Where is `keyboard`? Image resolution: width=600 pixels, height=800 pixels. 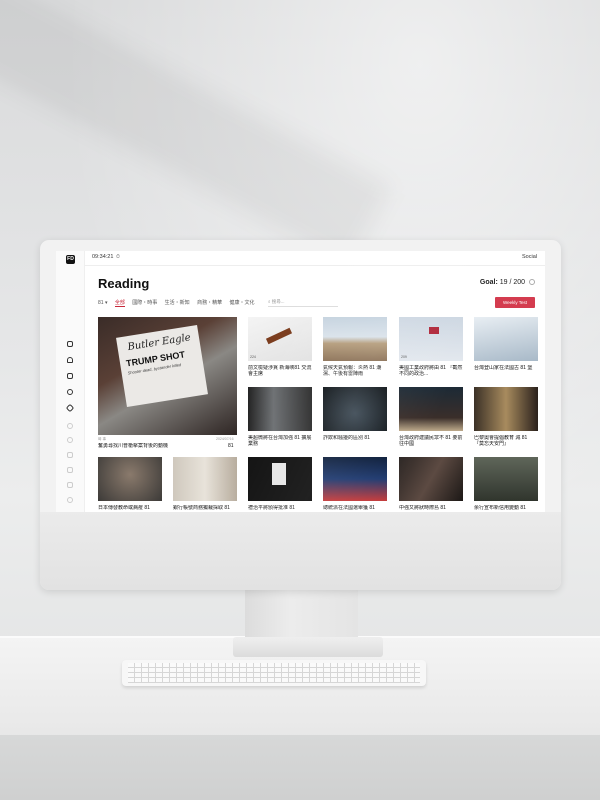 keyboard is located at coordinates (274, 673).